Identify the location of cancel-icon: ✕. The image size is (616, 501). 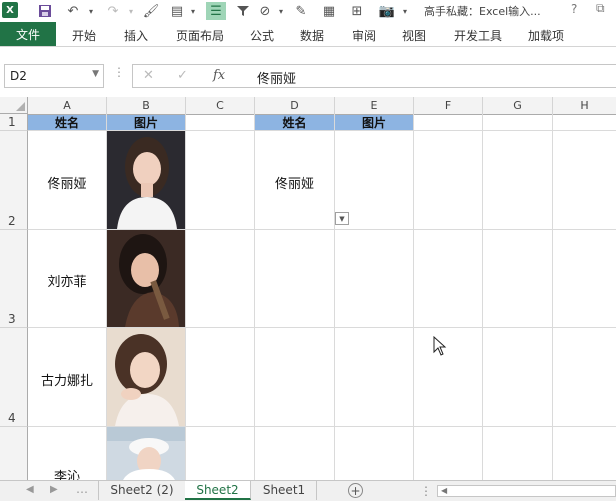
(148, 75).